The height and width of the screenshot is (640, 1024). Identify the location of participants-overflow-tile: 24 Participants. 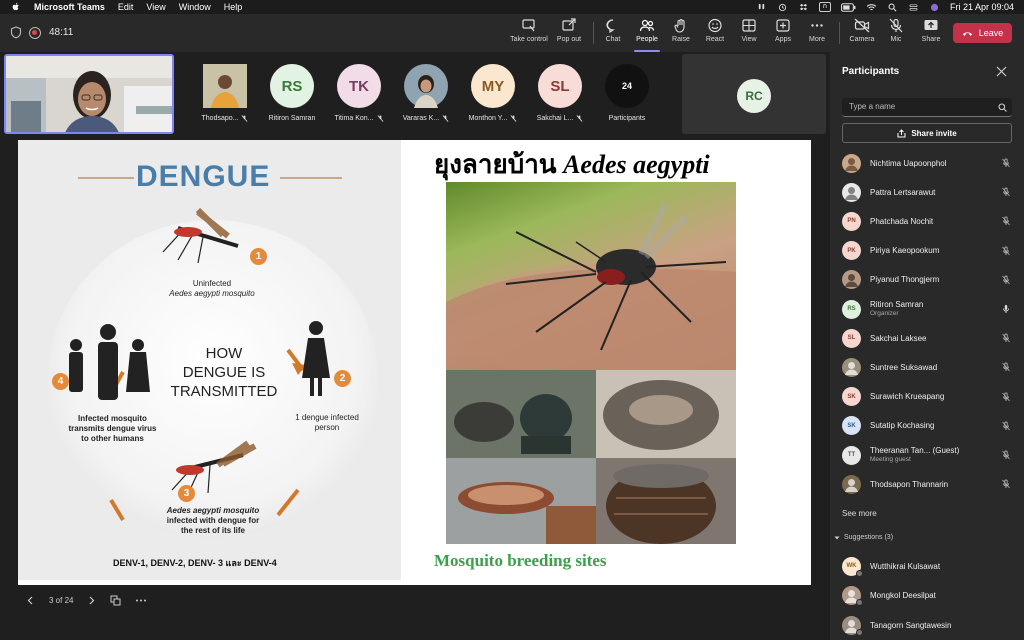
(627, 93).